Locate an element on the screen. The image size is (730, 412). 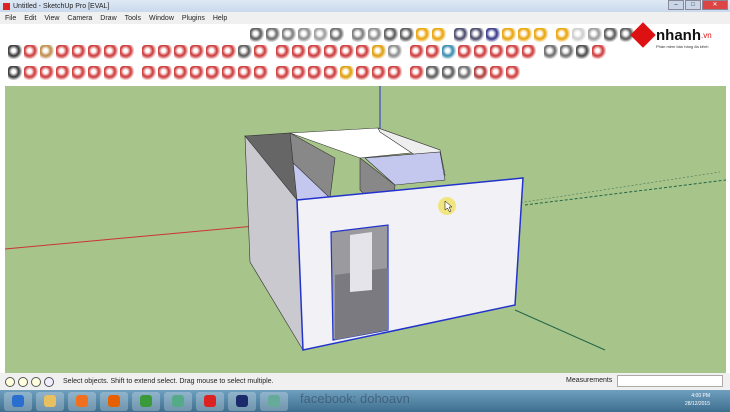
taskbar-app-button is located at coordinates (178, 401).